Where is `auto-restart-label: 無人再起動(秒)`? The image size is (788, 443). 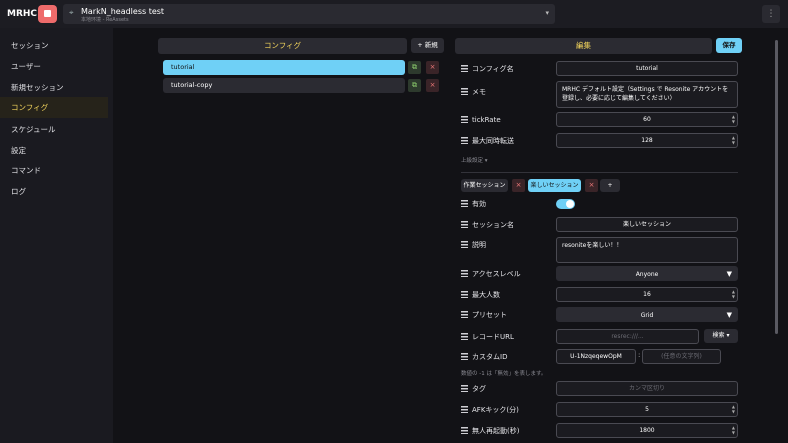 auto-restart-label: 無人再起動(秒) is located at coordinates (490, 431).